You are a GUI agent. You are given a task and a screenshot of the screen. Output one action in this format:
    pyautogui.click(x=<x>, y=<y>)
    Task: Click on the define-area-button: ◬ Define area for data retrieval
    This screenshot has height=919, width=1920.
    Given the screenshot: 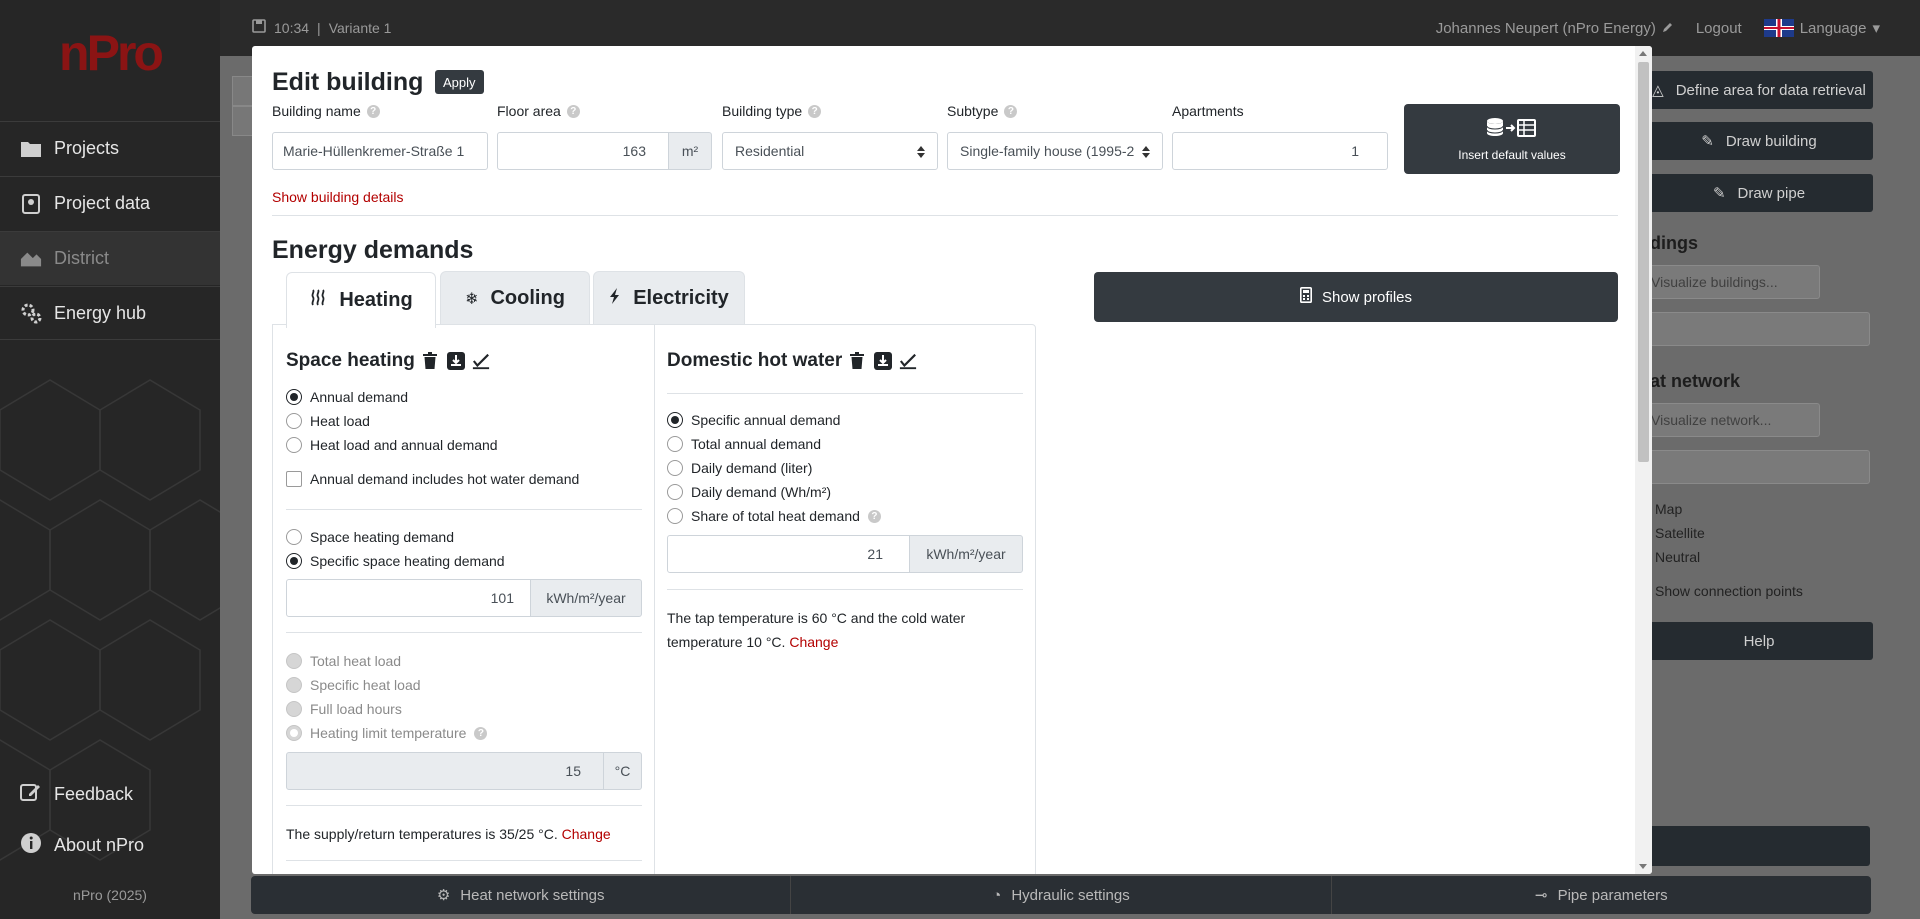 What is the action you would take?
    pyautogui.click(x=1759, y=90)
    